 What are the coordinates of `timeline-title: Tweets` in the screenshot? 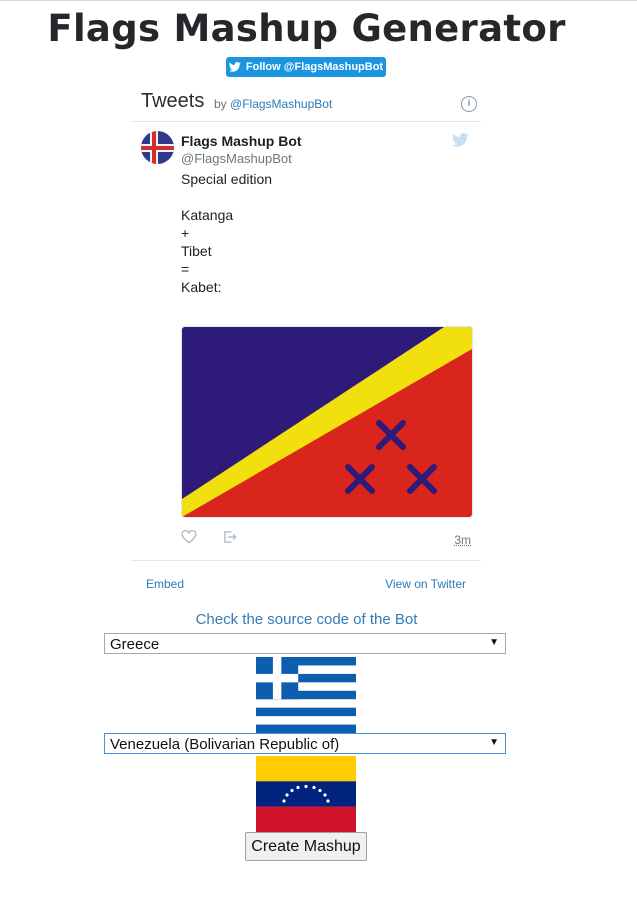 It's located at (173, 101).